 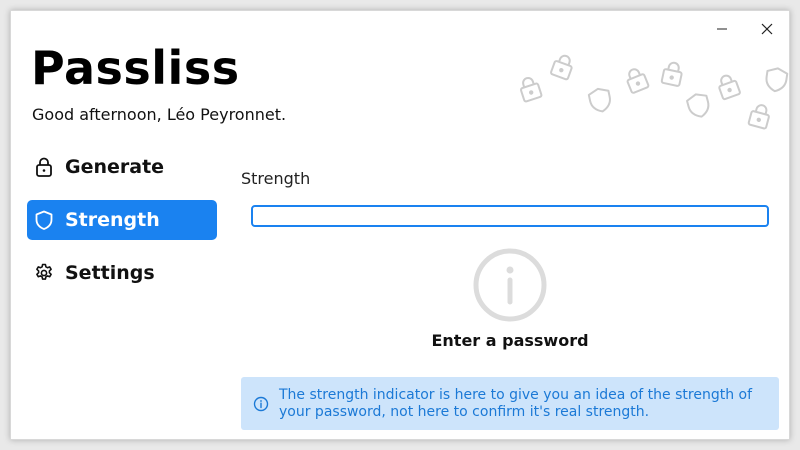 What do you see at coordinates (654, 92) in the screenshot?
I see `decorative-icons-pattern` at bounding box center [654, 92].